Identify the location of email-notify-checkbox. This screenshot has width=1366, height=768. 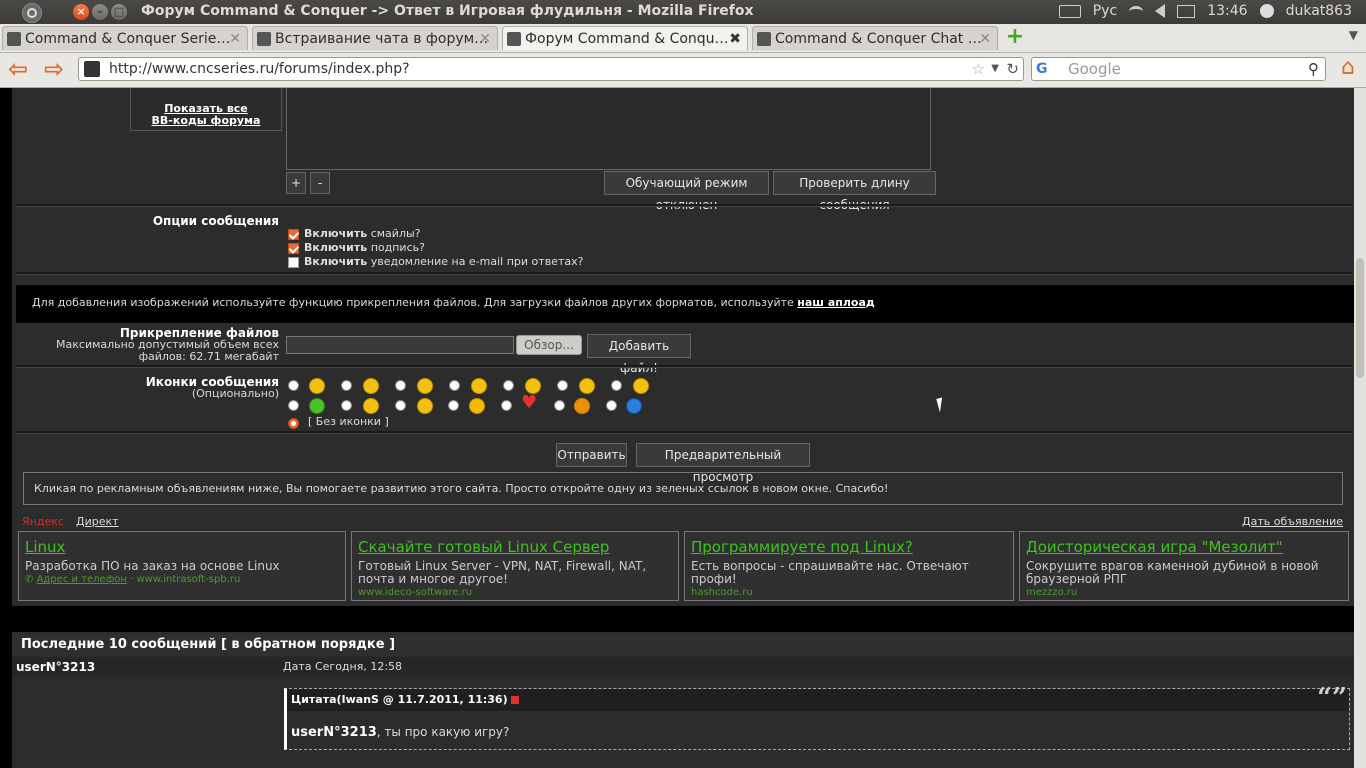
(293, 262).